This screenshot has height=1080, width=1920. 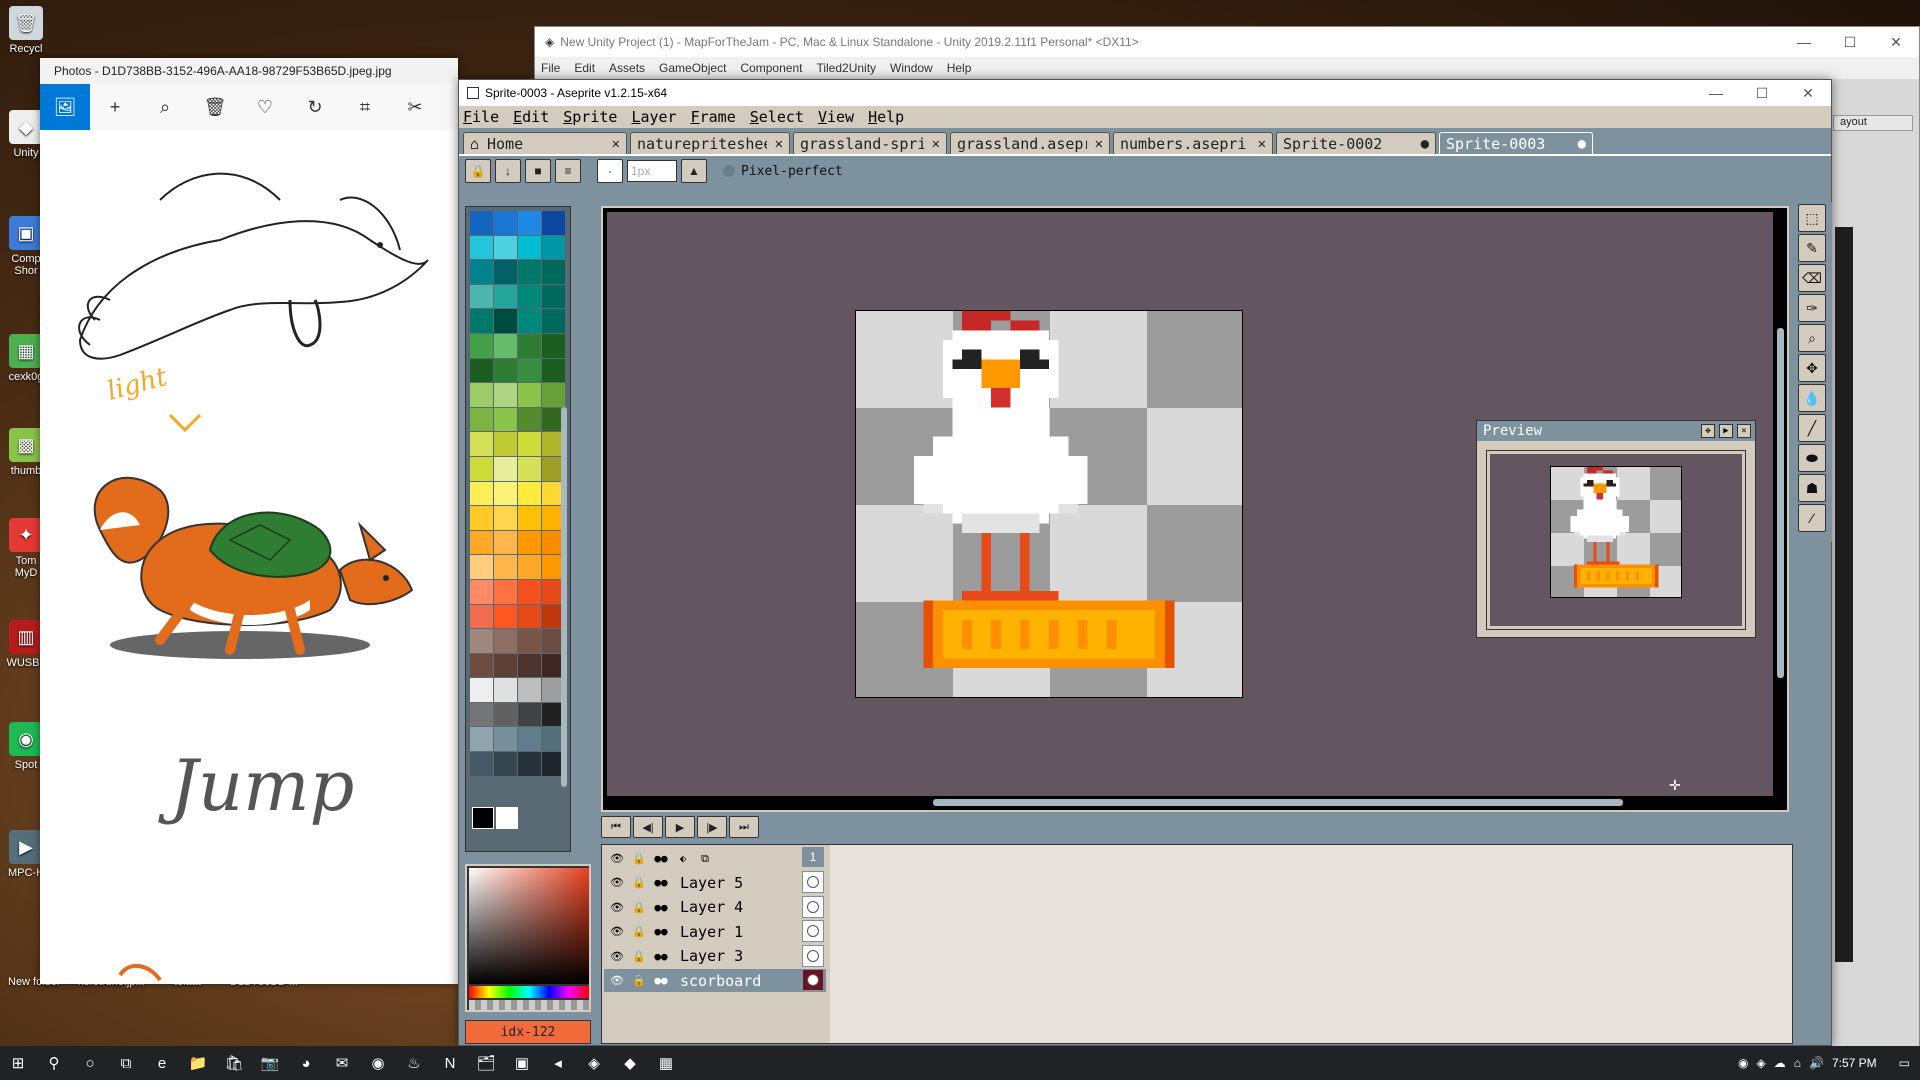 I want to click on vertical-scrollbar, so click(x=1780, y=503).